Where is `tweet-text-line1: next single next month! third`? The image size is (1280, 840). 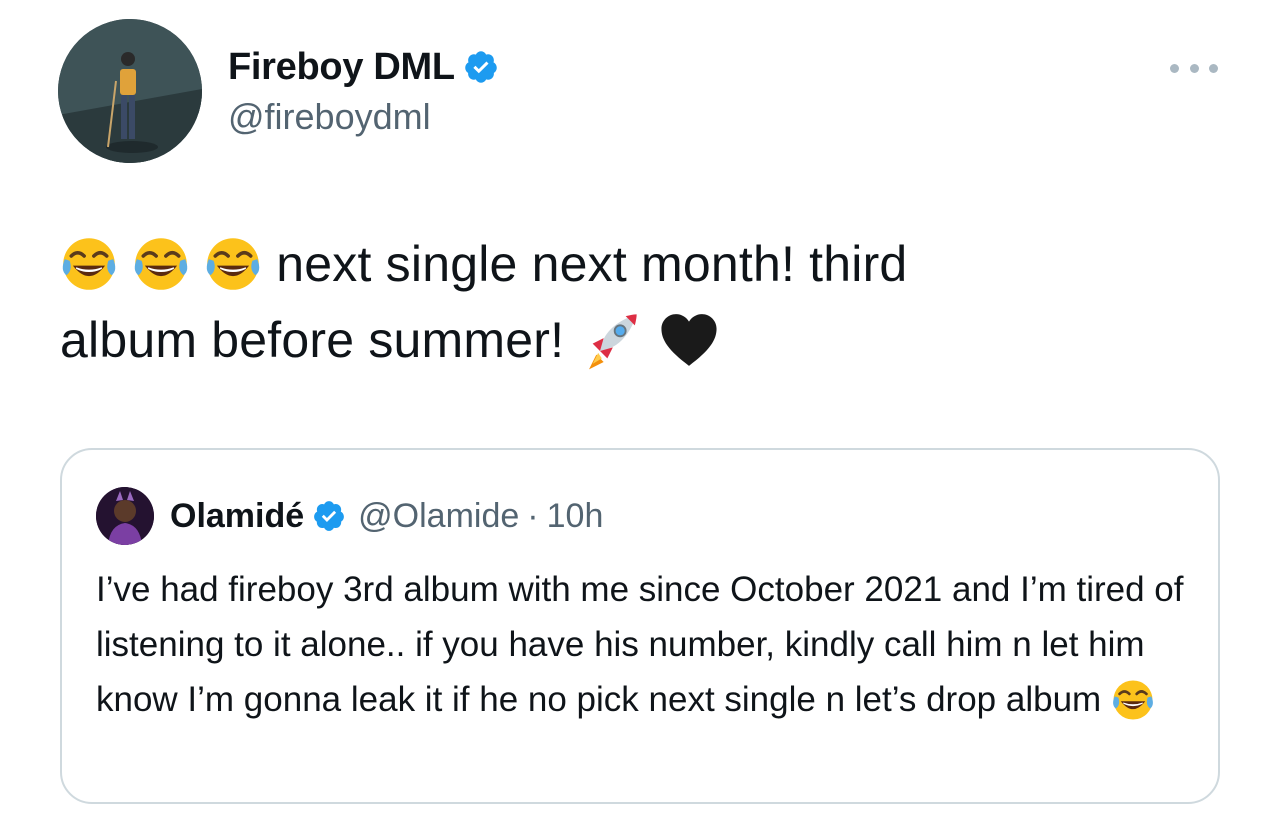 tweet-text-line1: next single next month! third is located at coordinates (592, 264).